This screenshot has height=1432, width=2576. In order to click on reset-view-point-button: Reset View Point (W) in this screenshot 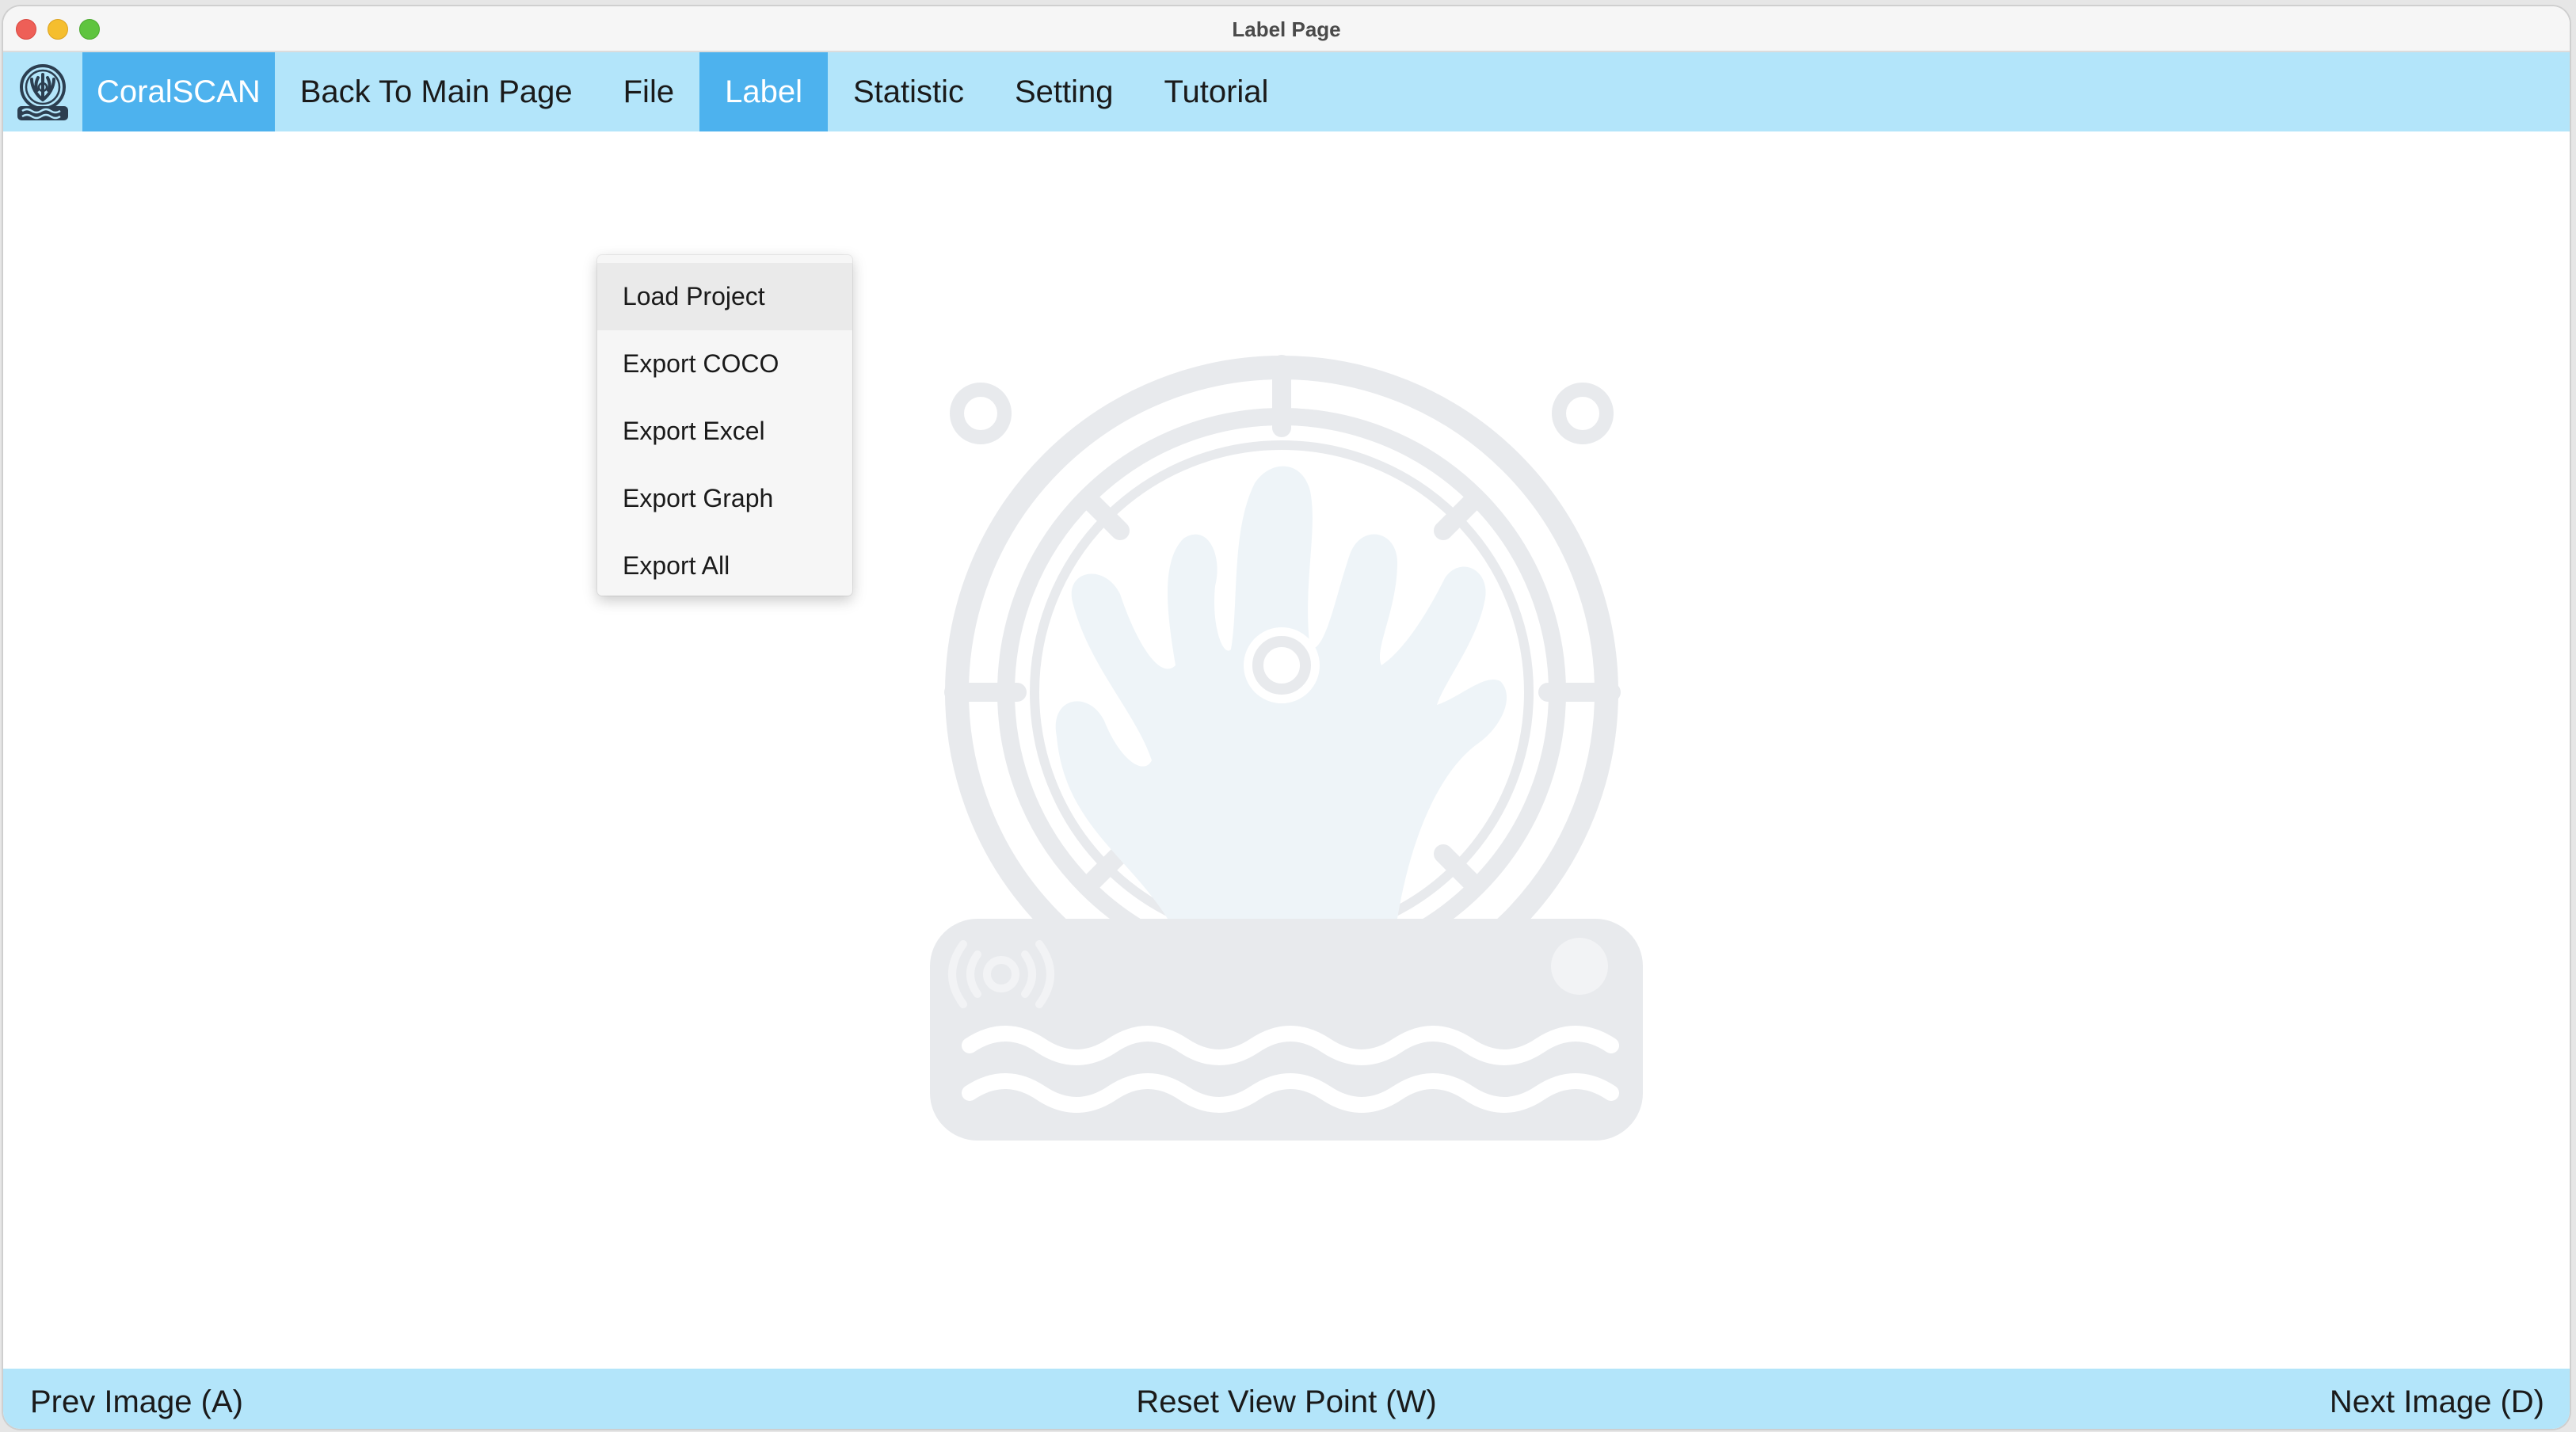, I will do `click(1287, 1399)`.